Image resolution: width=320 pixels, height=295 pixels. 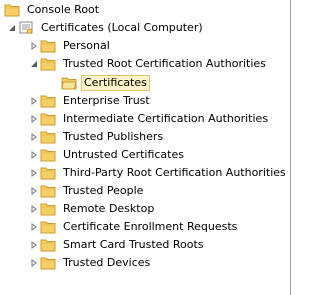 I want to click on certificates-label: Certificates, so click(x=115, y=83).